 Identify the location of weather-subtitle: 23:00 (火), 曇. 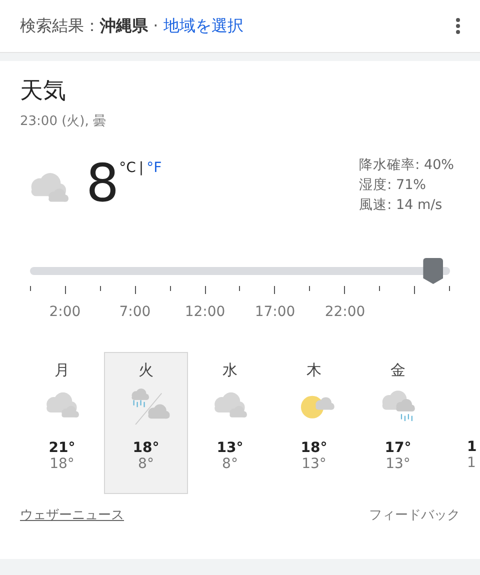
(64, 121).